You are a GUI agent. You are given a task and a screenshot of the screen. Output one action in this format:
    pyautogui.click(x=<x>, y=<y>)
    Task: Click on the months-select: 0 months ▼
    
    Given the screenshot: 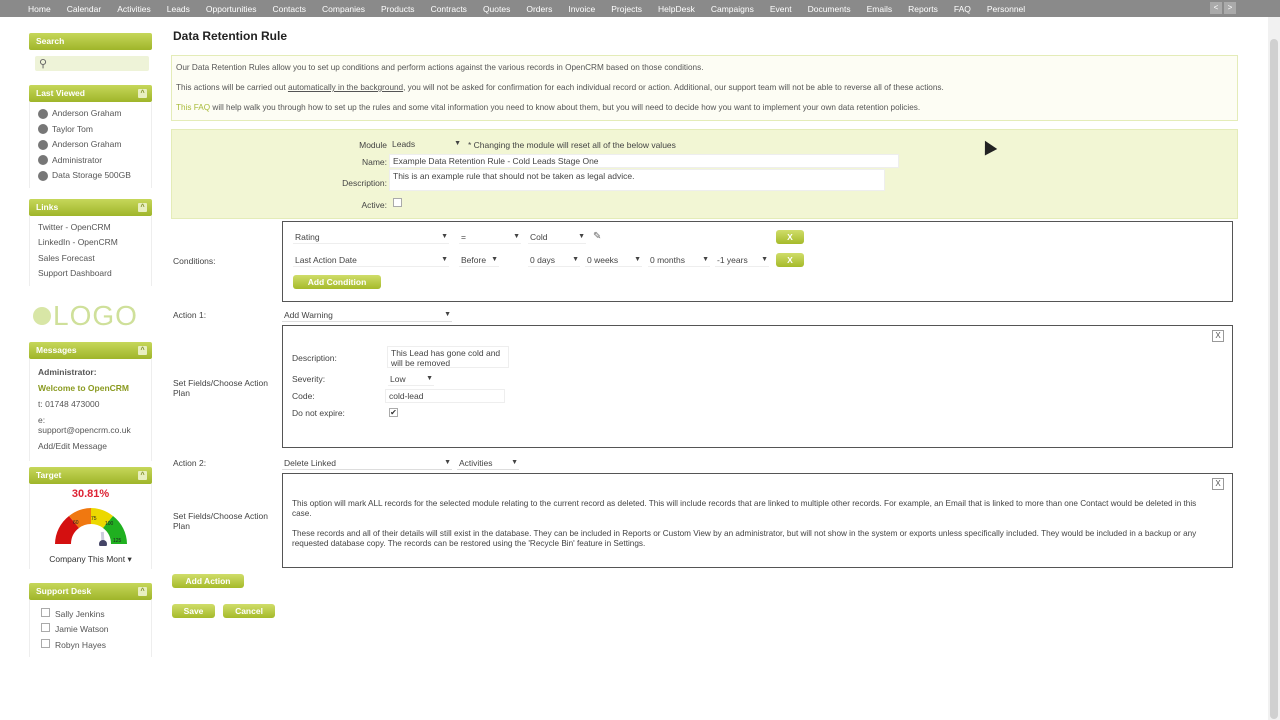 What is the action you would take?
    pyautogui.click(x=679, y=260)
    